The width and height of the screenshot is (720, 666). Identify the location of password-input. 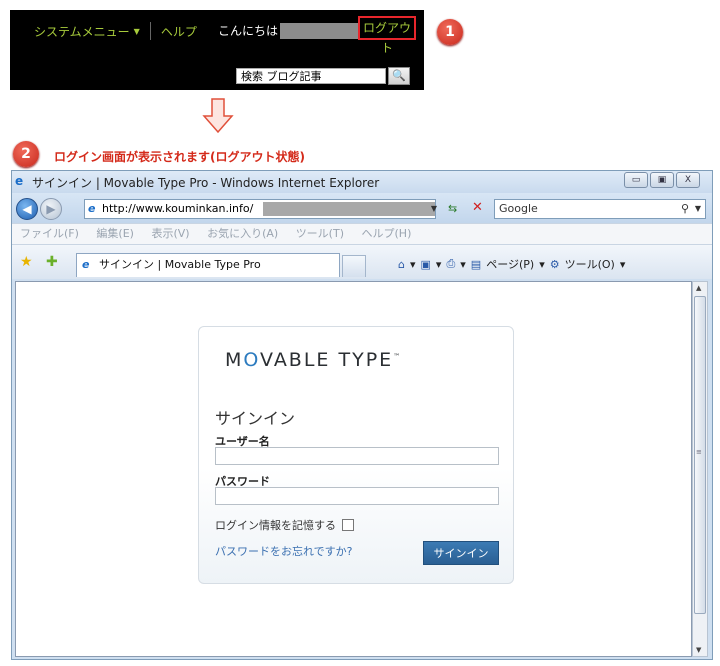
(357, 496).